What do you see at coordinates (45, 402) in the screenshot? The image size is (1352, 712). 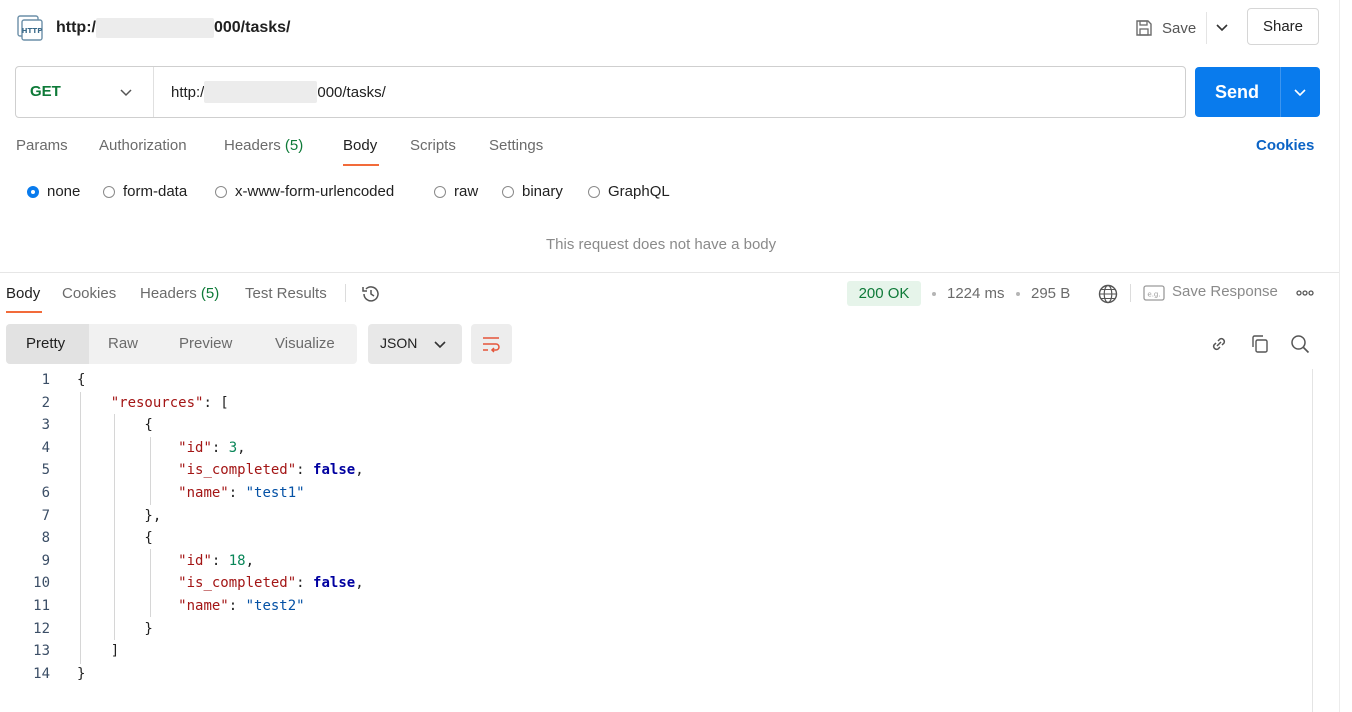 I see `line-number: 2` at bounding box center [45, 402].